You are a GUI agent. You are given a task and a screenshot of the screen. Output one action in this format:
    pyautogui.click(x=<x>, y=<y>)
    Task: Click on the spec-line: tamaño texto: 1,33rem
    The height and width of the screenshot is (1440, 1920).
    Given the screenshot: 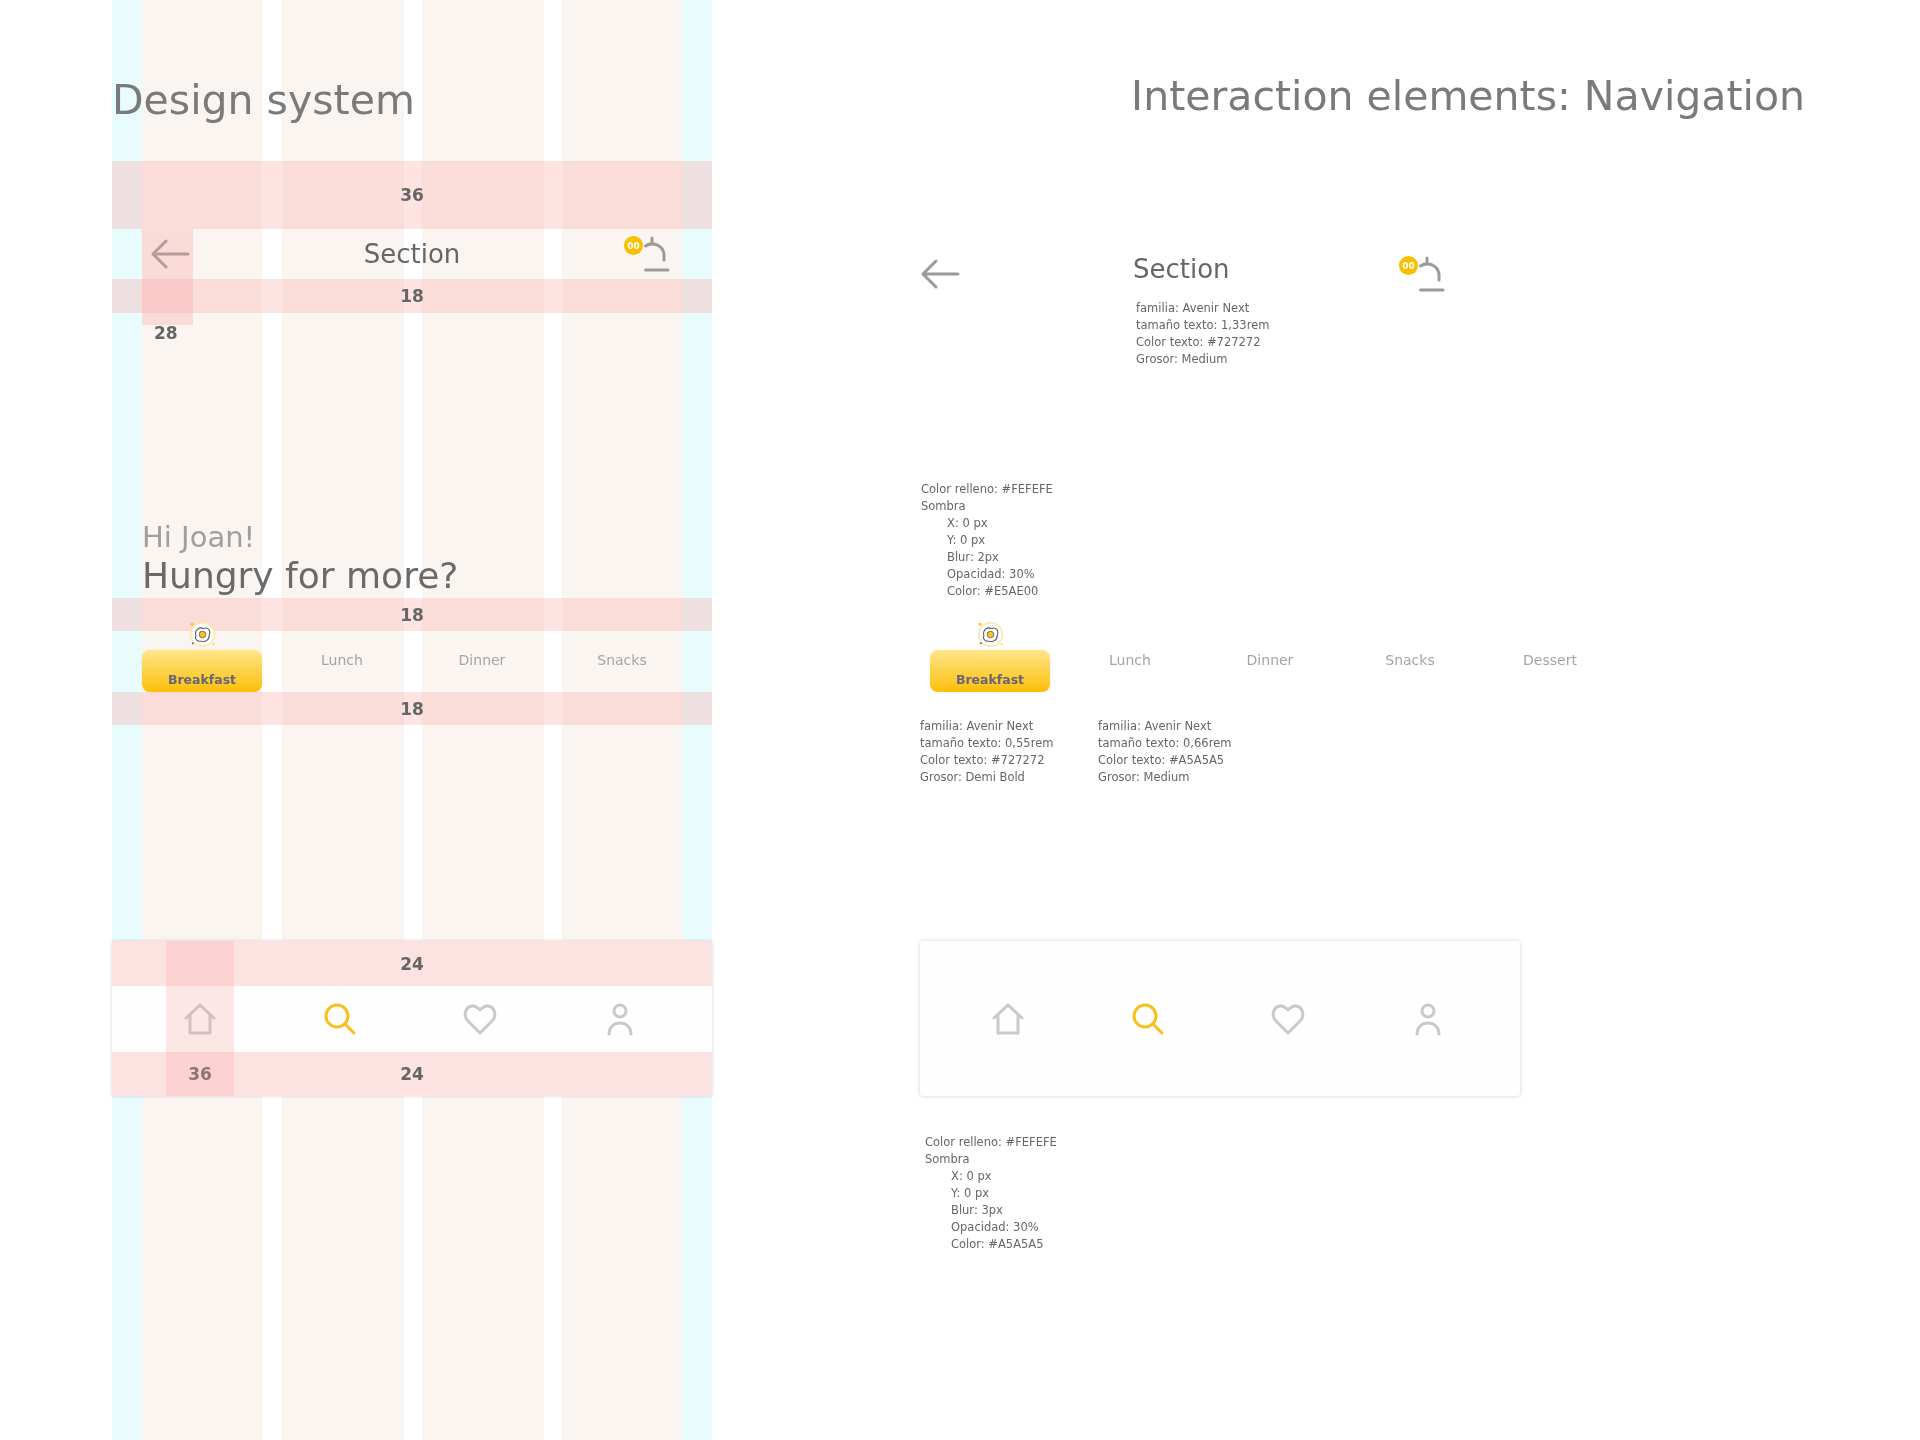 What is the action you would take?
    pyautogui.click(x=1203, y=325)
    